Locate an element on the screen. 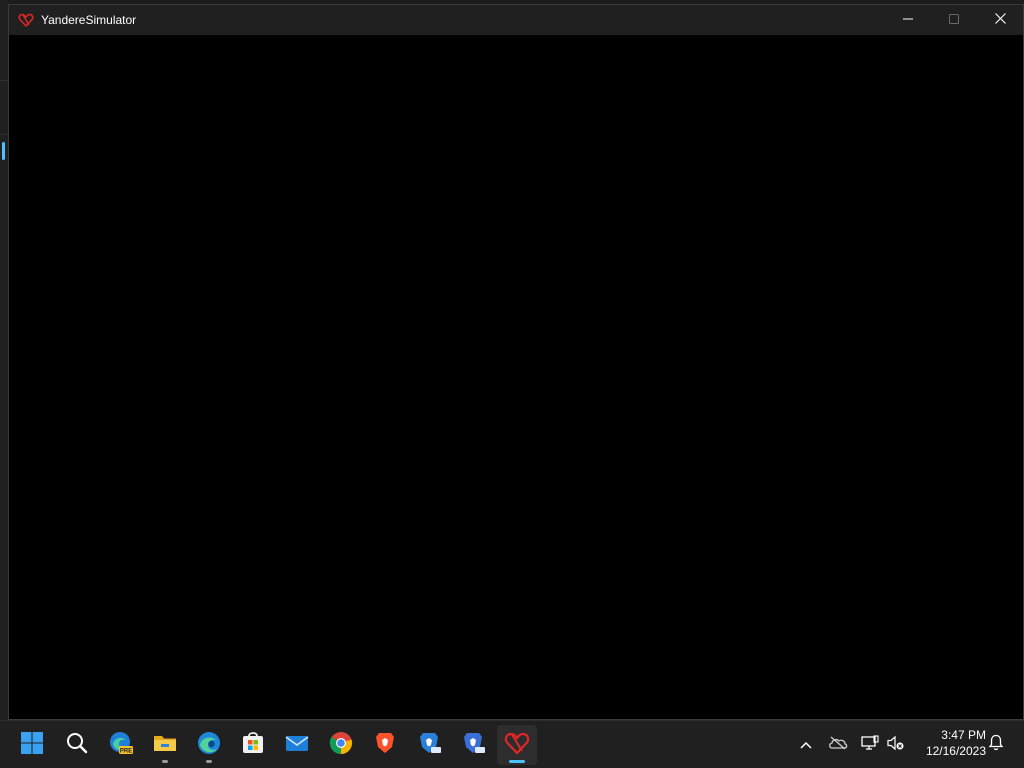  edge-icon is located at coordinates (209, 745).